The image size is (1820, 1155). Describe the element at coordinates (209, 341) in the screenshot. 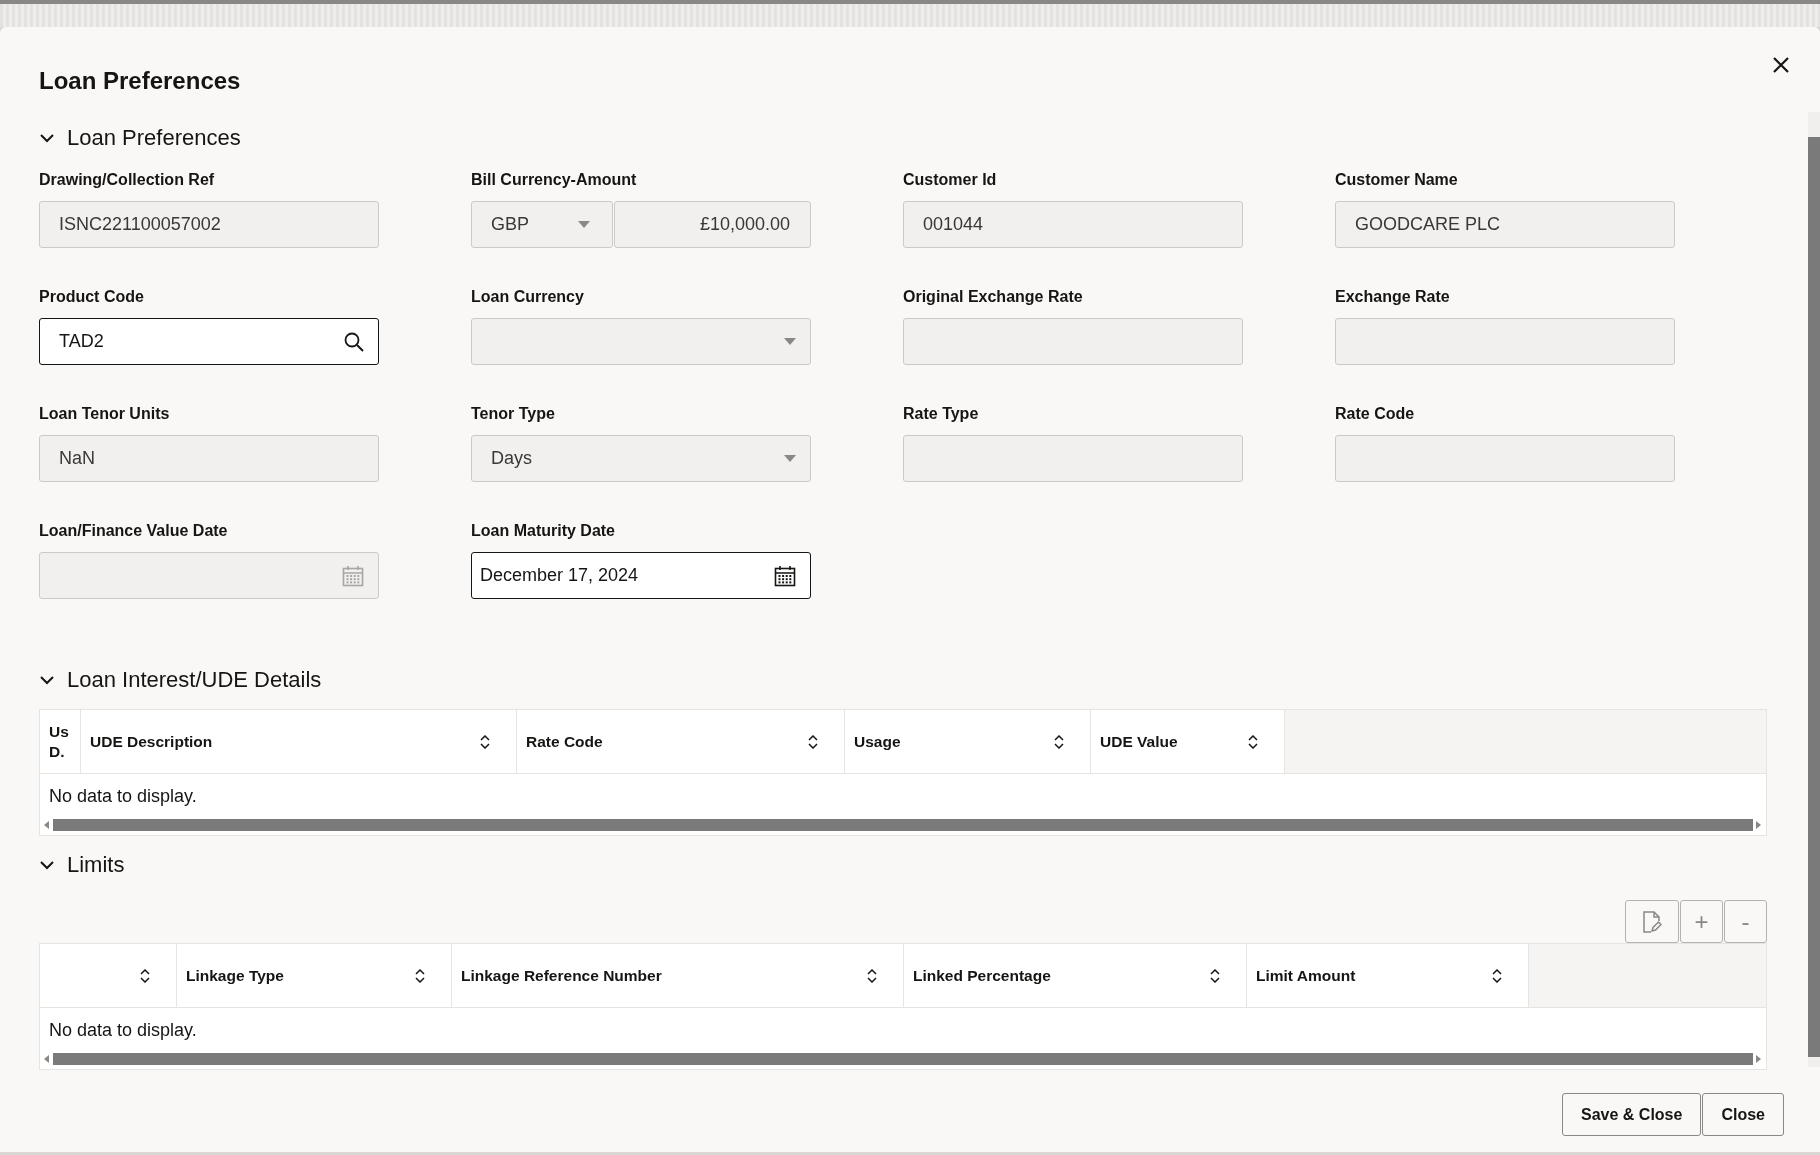

I see `search-field: TAD2` at that location.